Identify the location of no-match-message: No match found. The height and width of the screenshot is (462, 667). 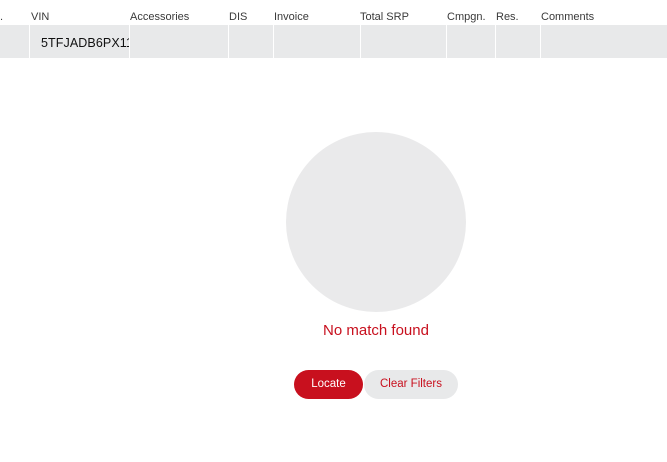
(376, 330).